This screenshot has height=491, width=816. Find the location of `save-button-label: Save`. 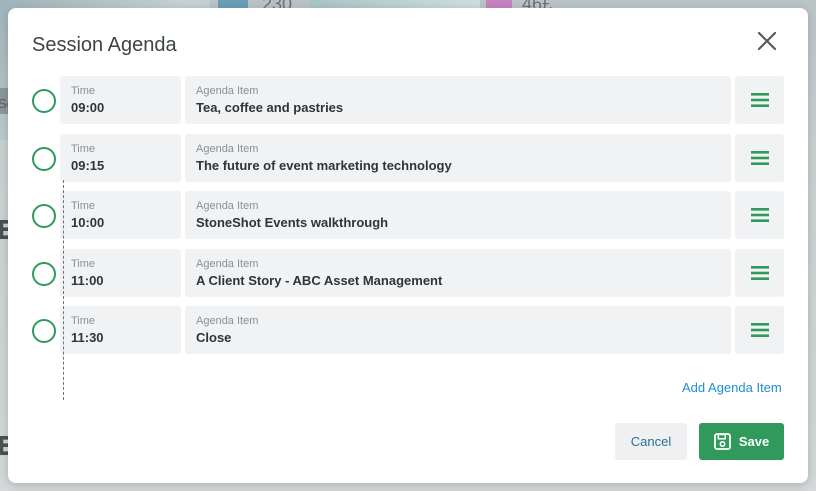

save-button-label: Save is located at coordinates (754, 441).